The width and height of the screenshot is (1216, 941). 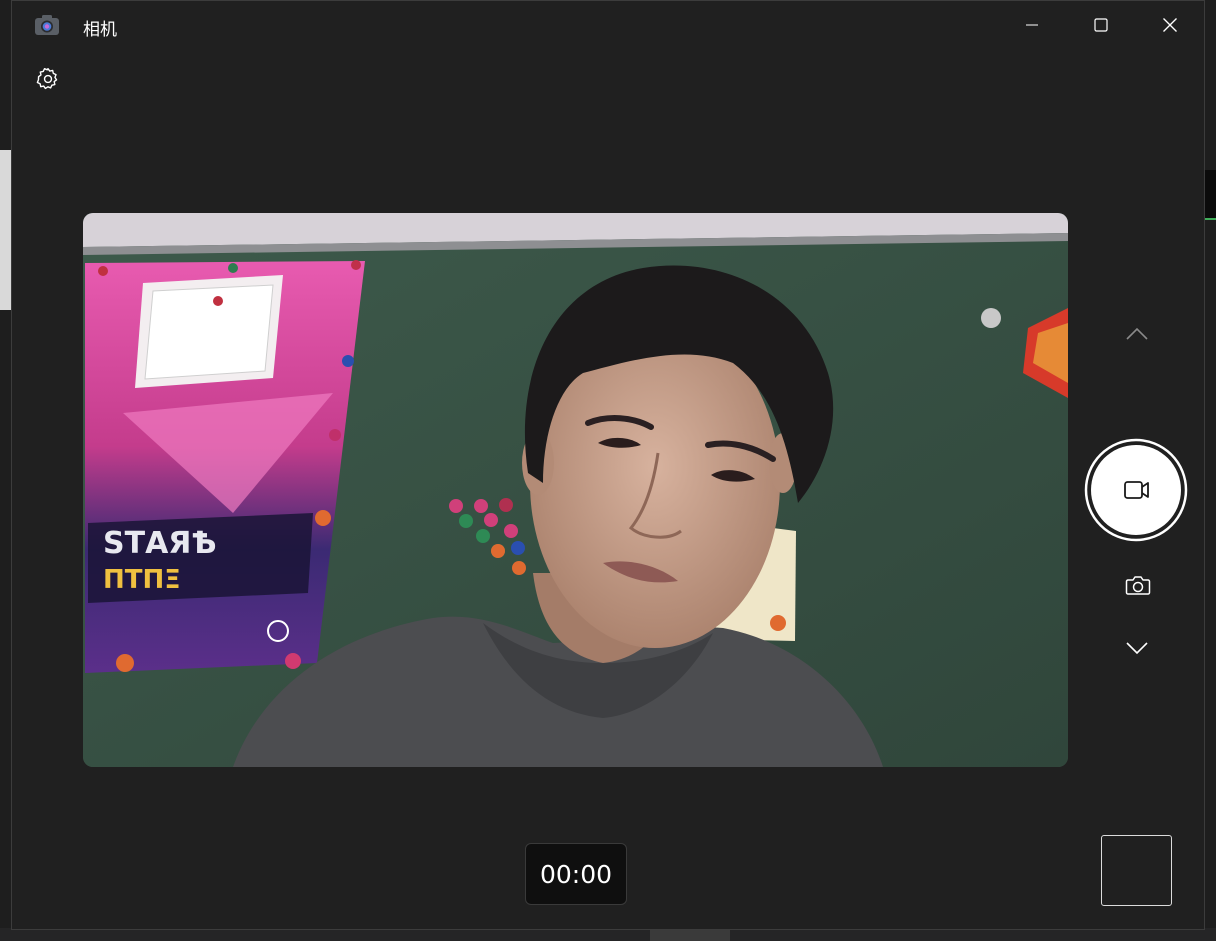 I want to click on mode-down-button, so click(x=1137, y=648).